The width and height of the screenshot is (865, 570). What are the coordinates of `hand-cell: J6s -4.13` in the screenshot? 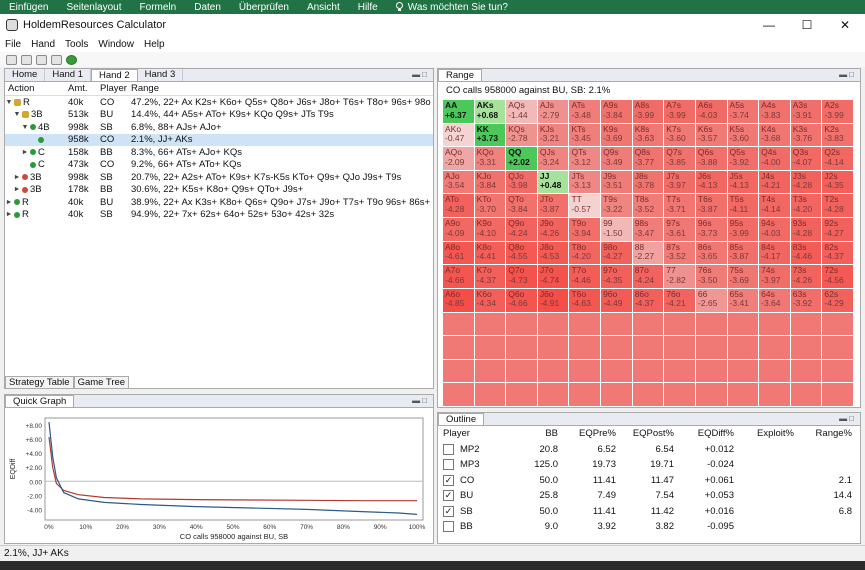 It's located at (711, 182).